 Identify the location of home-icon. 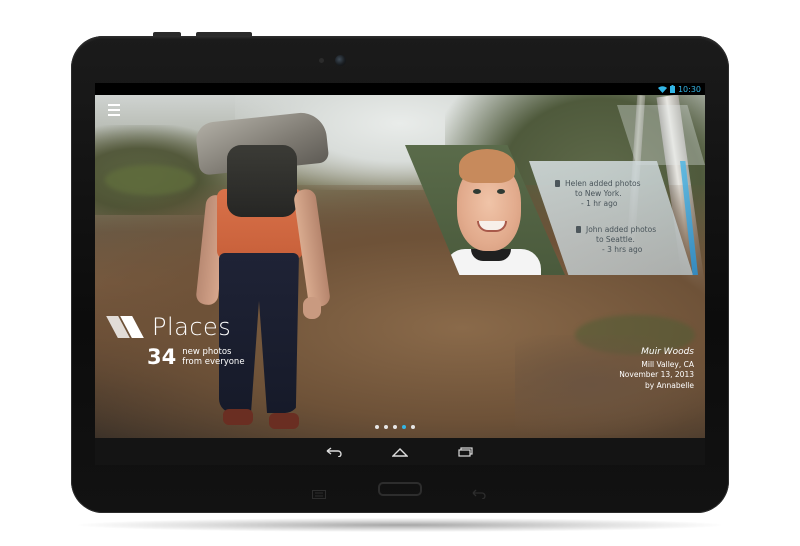
(400, 452).